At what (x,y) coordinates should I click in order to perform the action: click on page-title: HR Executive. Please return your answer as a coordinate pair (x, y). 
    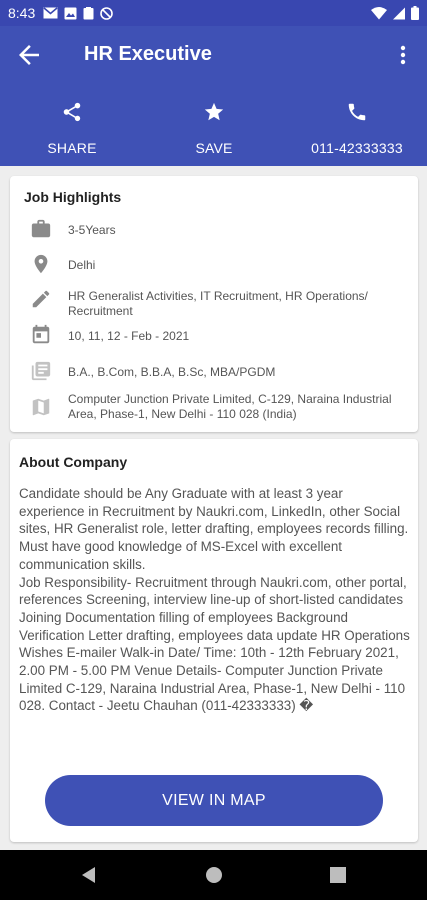
    Looking at the image, I should click on (148, 54).